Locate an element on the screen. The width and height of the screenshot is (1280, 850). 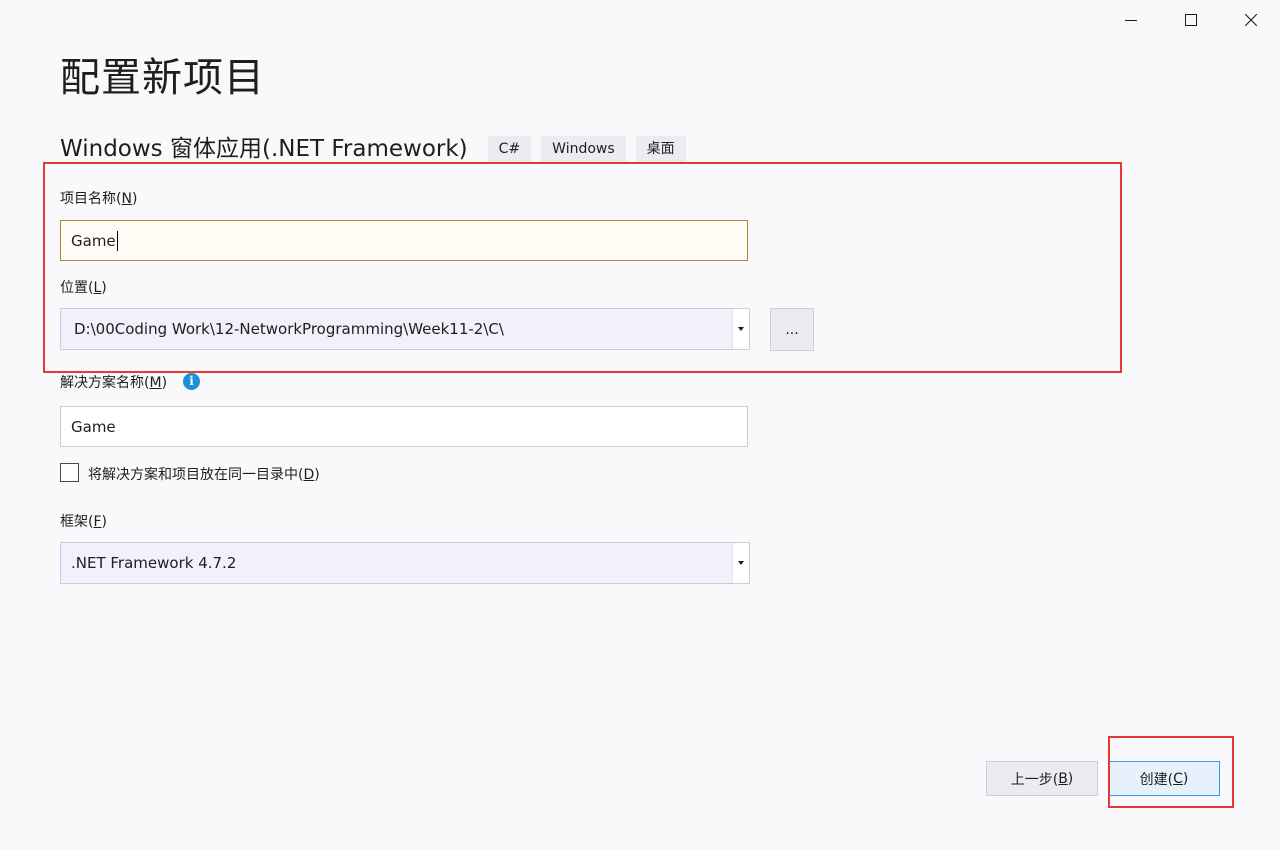
framework-dropdown-button is located at coordinates (740, 563).